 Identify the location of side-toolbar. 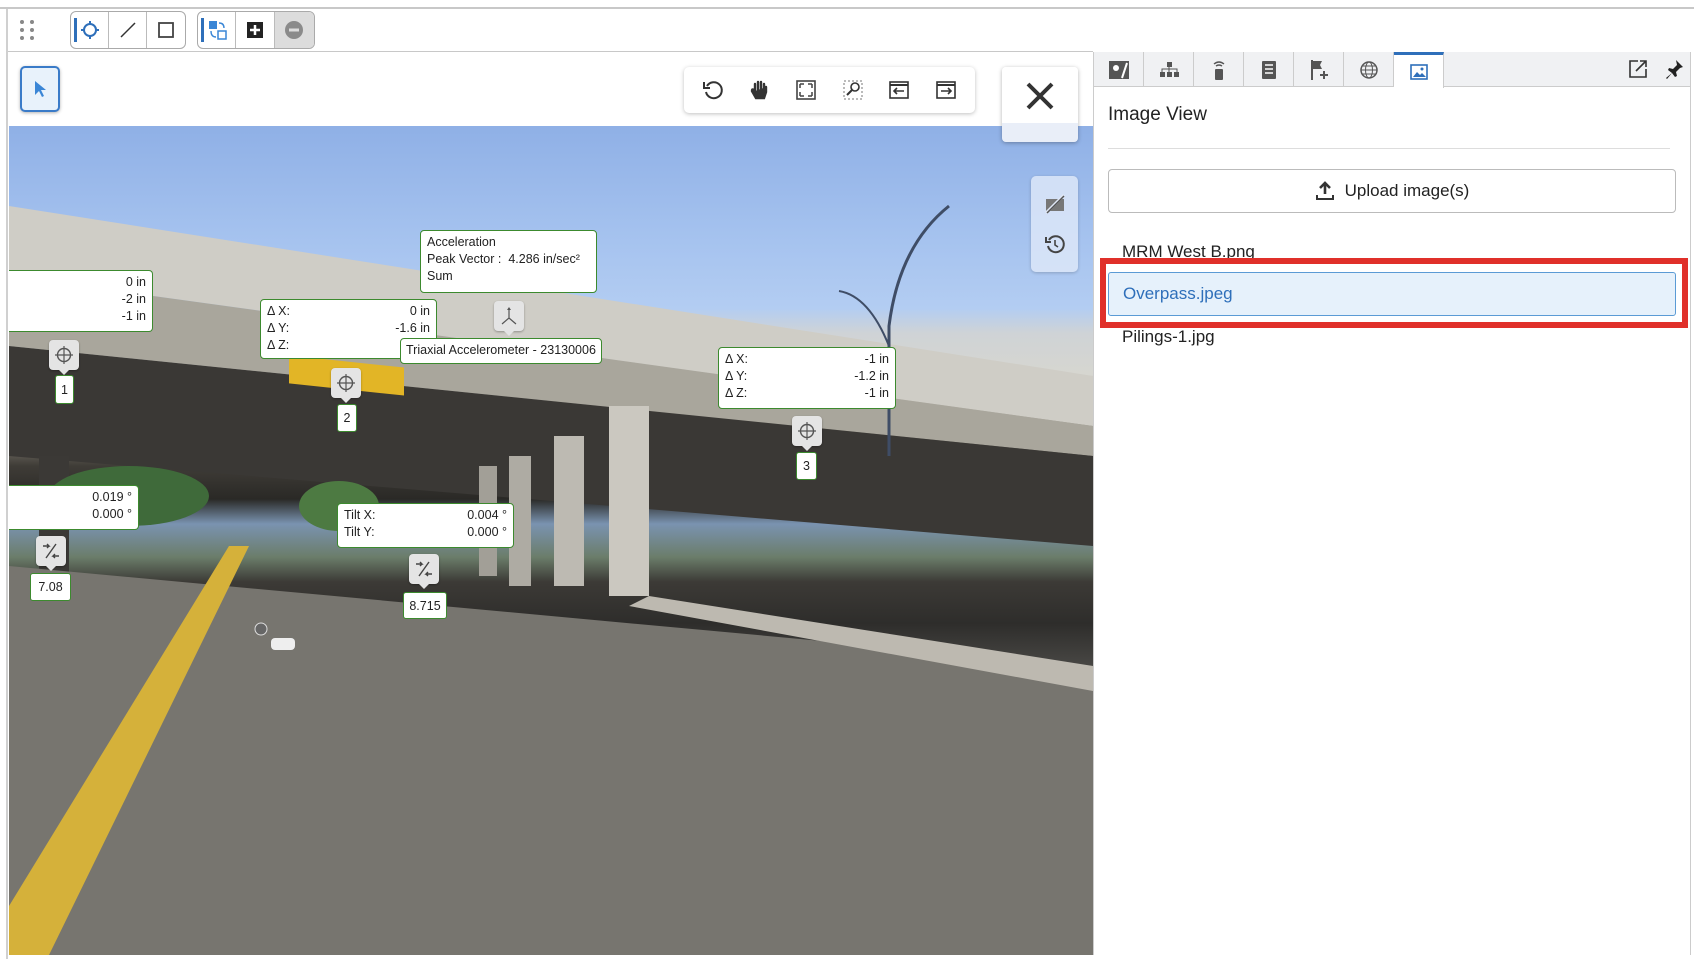
(1054, 224).